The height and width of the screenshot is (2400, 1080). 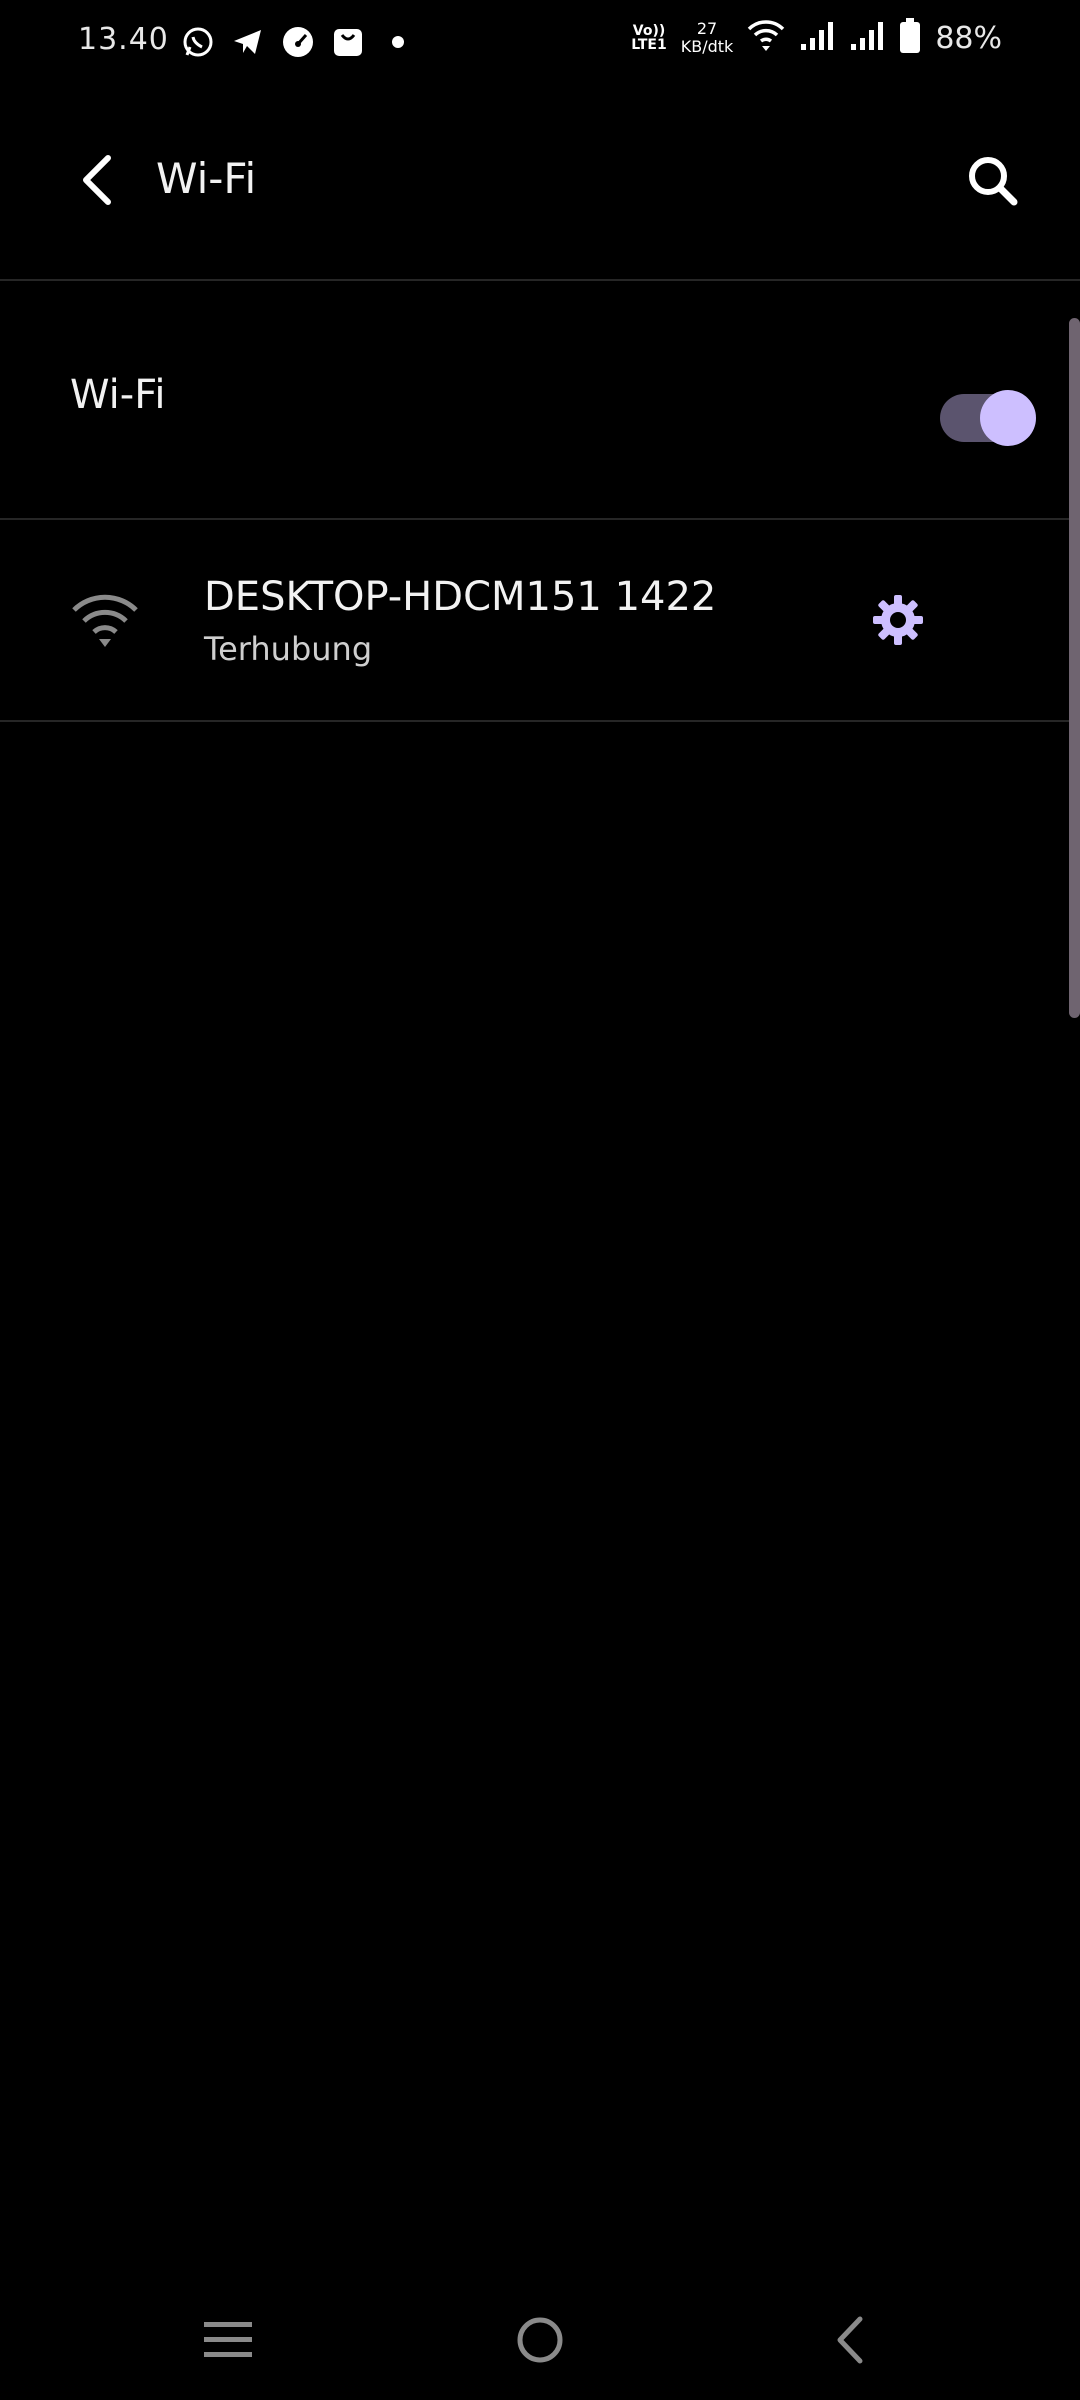 I want to click on gear-icon, so click(x=898, y=620).